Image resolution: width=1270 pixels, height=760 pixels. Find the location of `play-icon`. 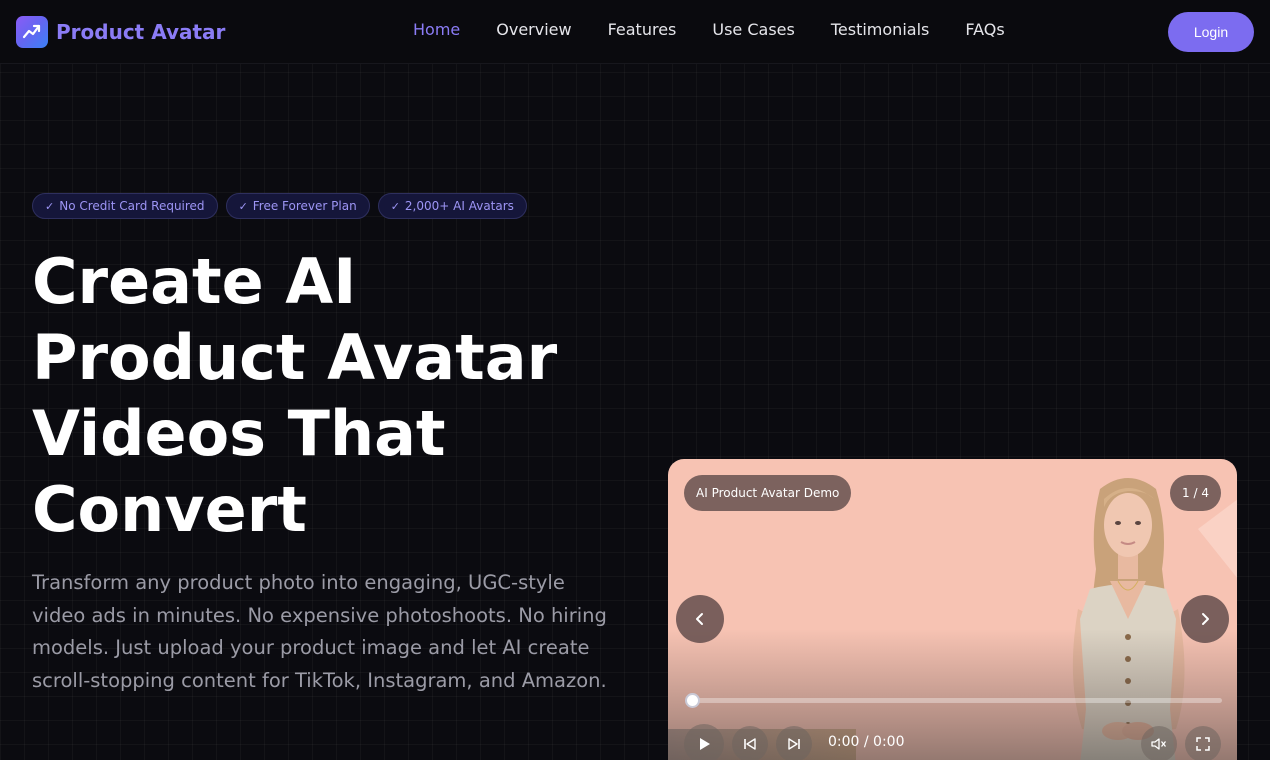

play-icon is located at coordinates (705, 744).